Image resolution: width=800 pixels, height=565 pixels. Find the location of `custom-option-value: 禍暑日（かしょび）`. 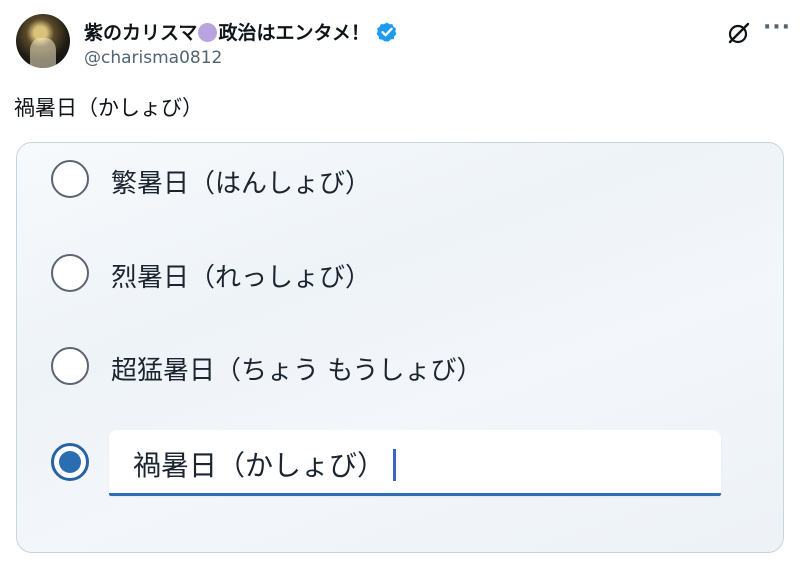

custom-option-value: 禍暑日（かしょび） is located at coordinates (265, 464).